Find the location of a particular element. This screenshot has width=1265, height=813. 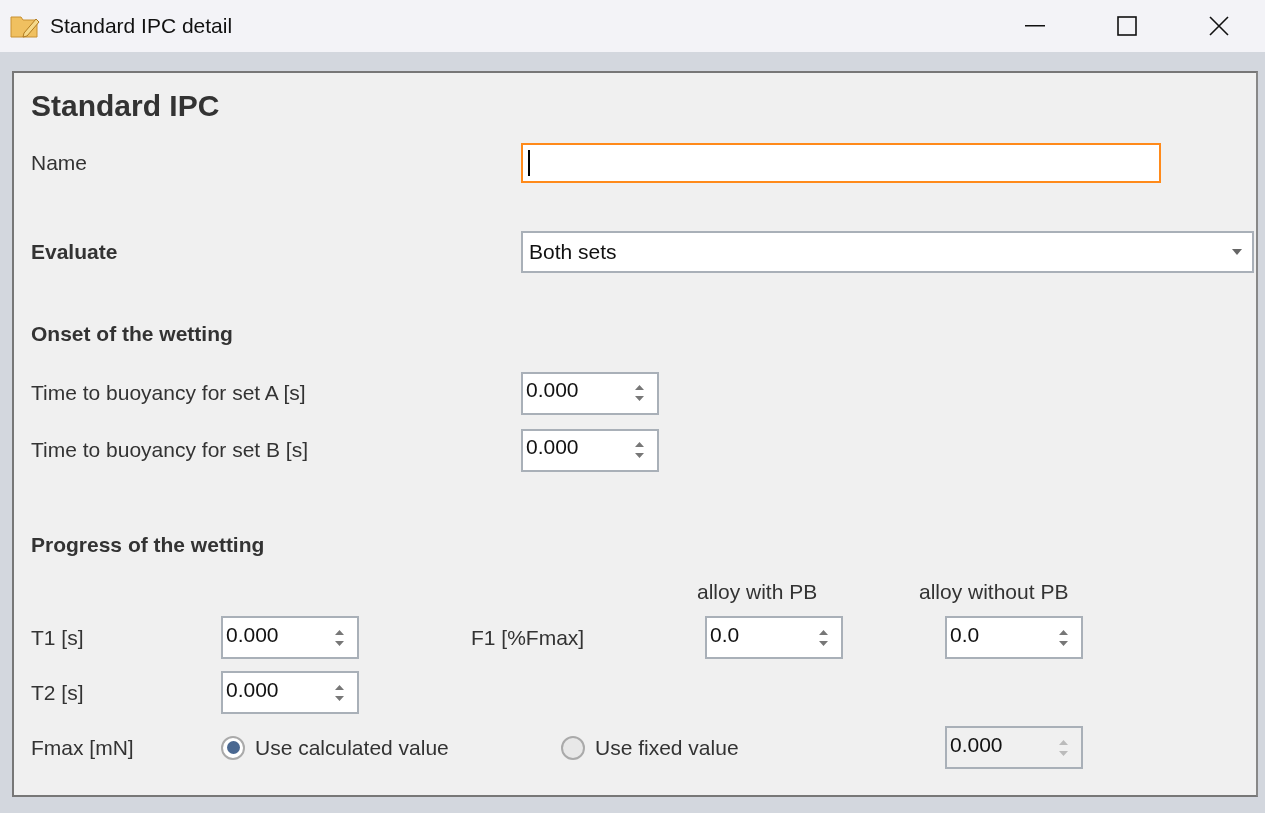

field-label: T2 [s] is located at coordinates (57, 692).